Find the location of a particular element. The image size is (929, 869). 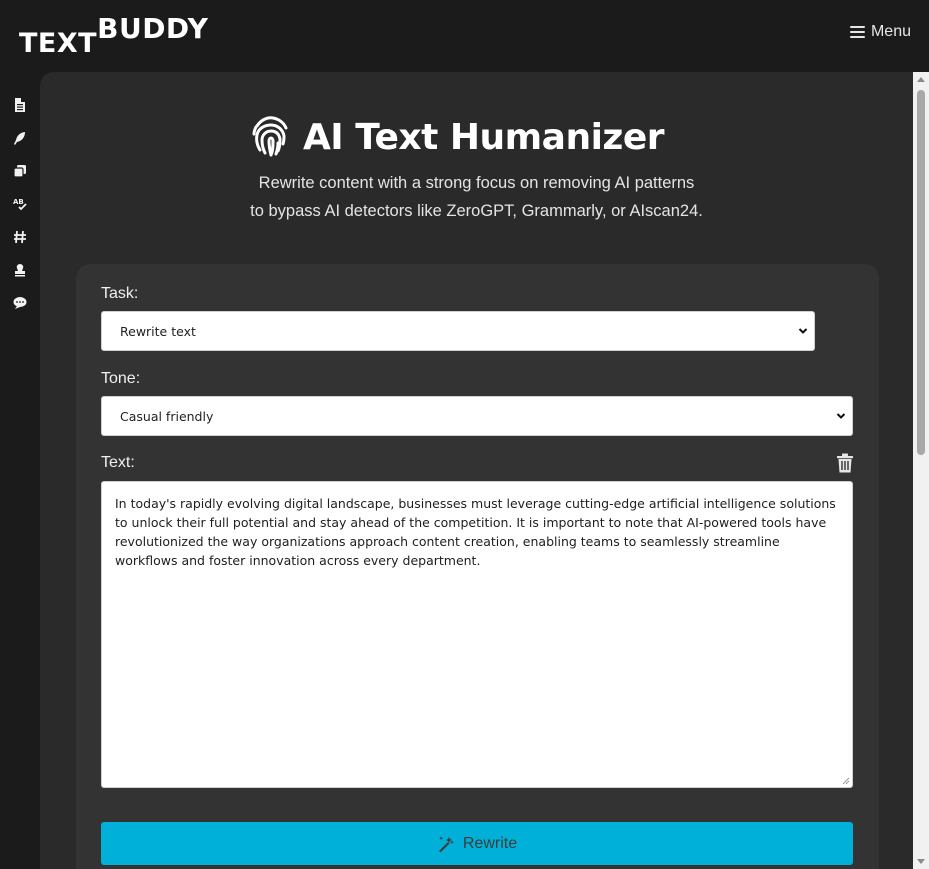

task-select-value: Rewrite text is located at coordinates (158, 331).